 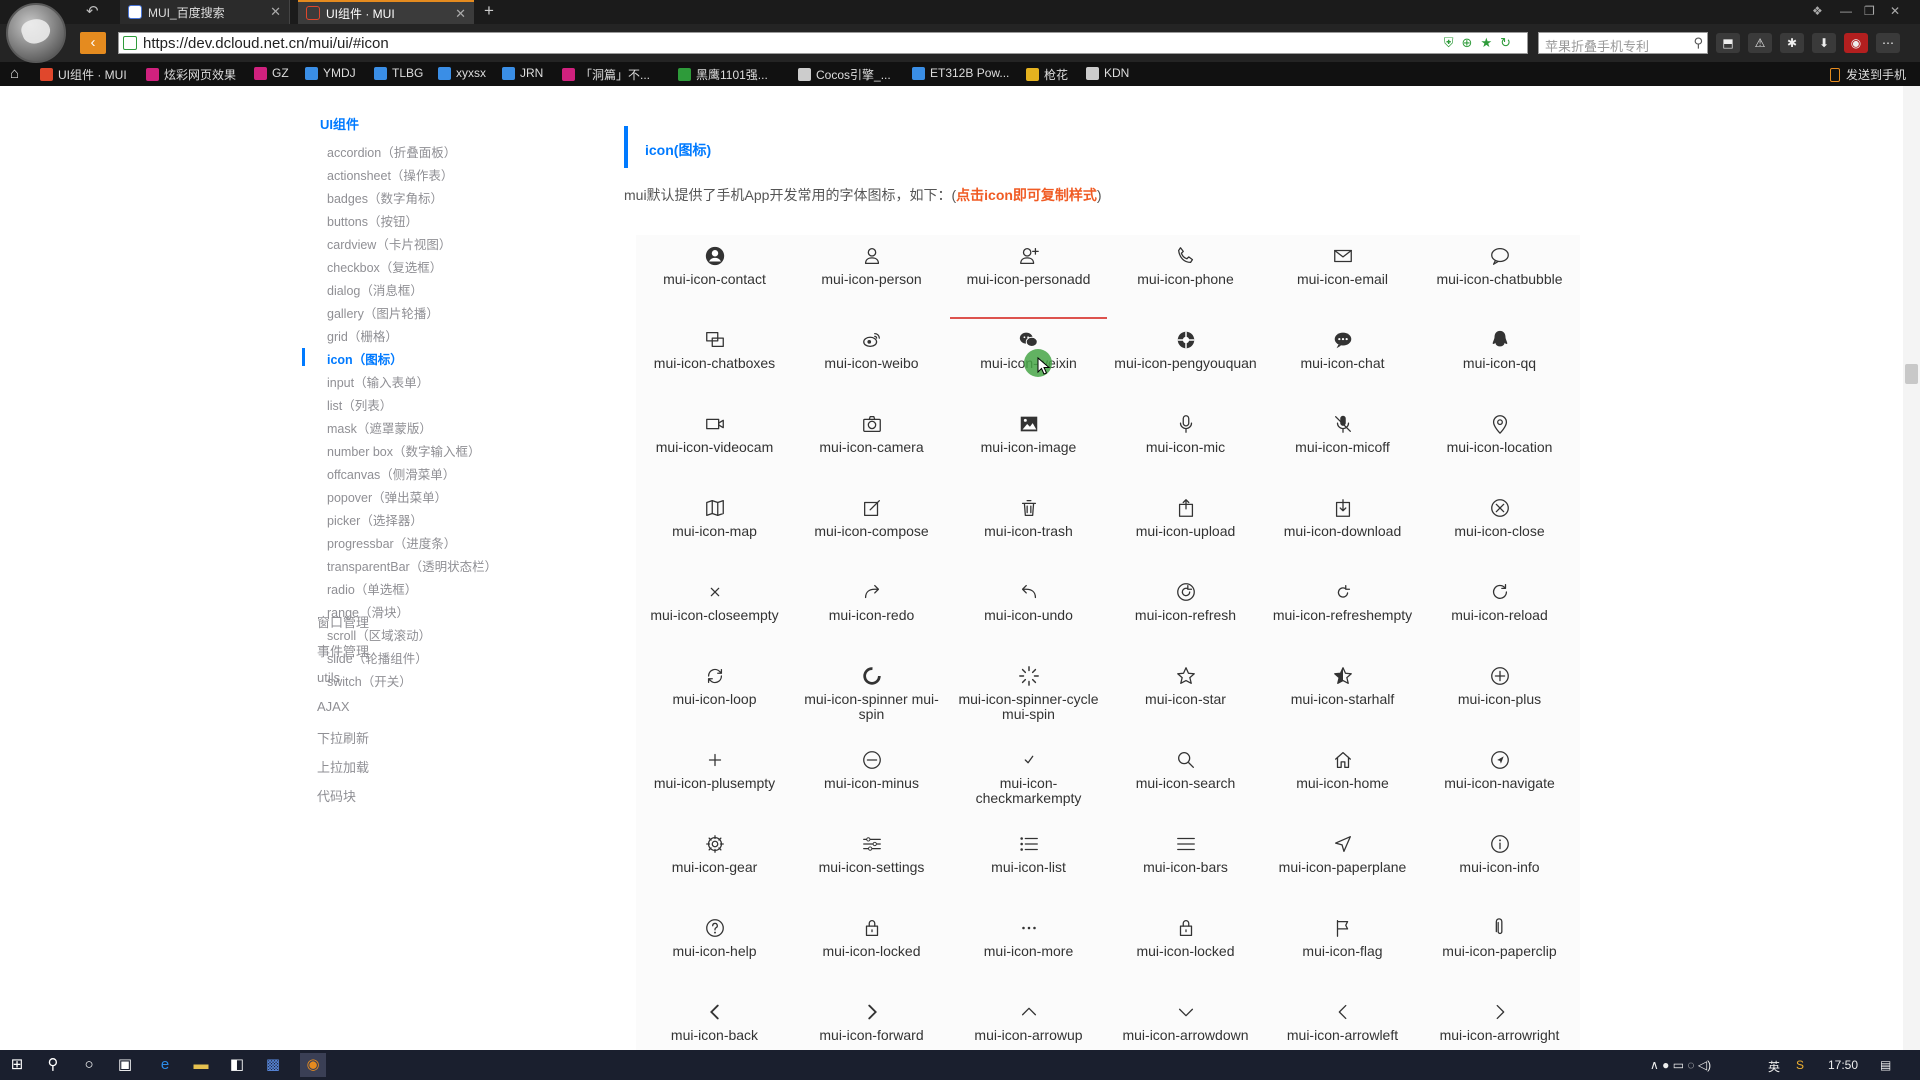 What do you see at coordinates (1846, 11) in the screenshot?
I see `minimize-icon: —` at bounding box center [1846, 11].